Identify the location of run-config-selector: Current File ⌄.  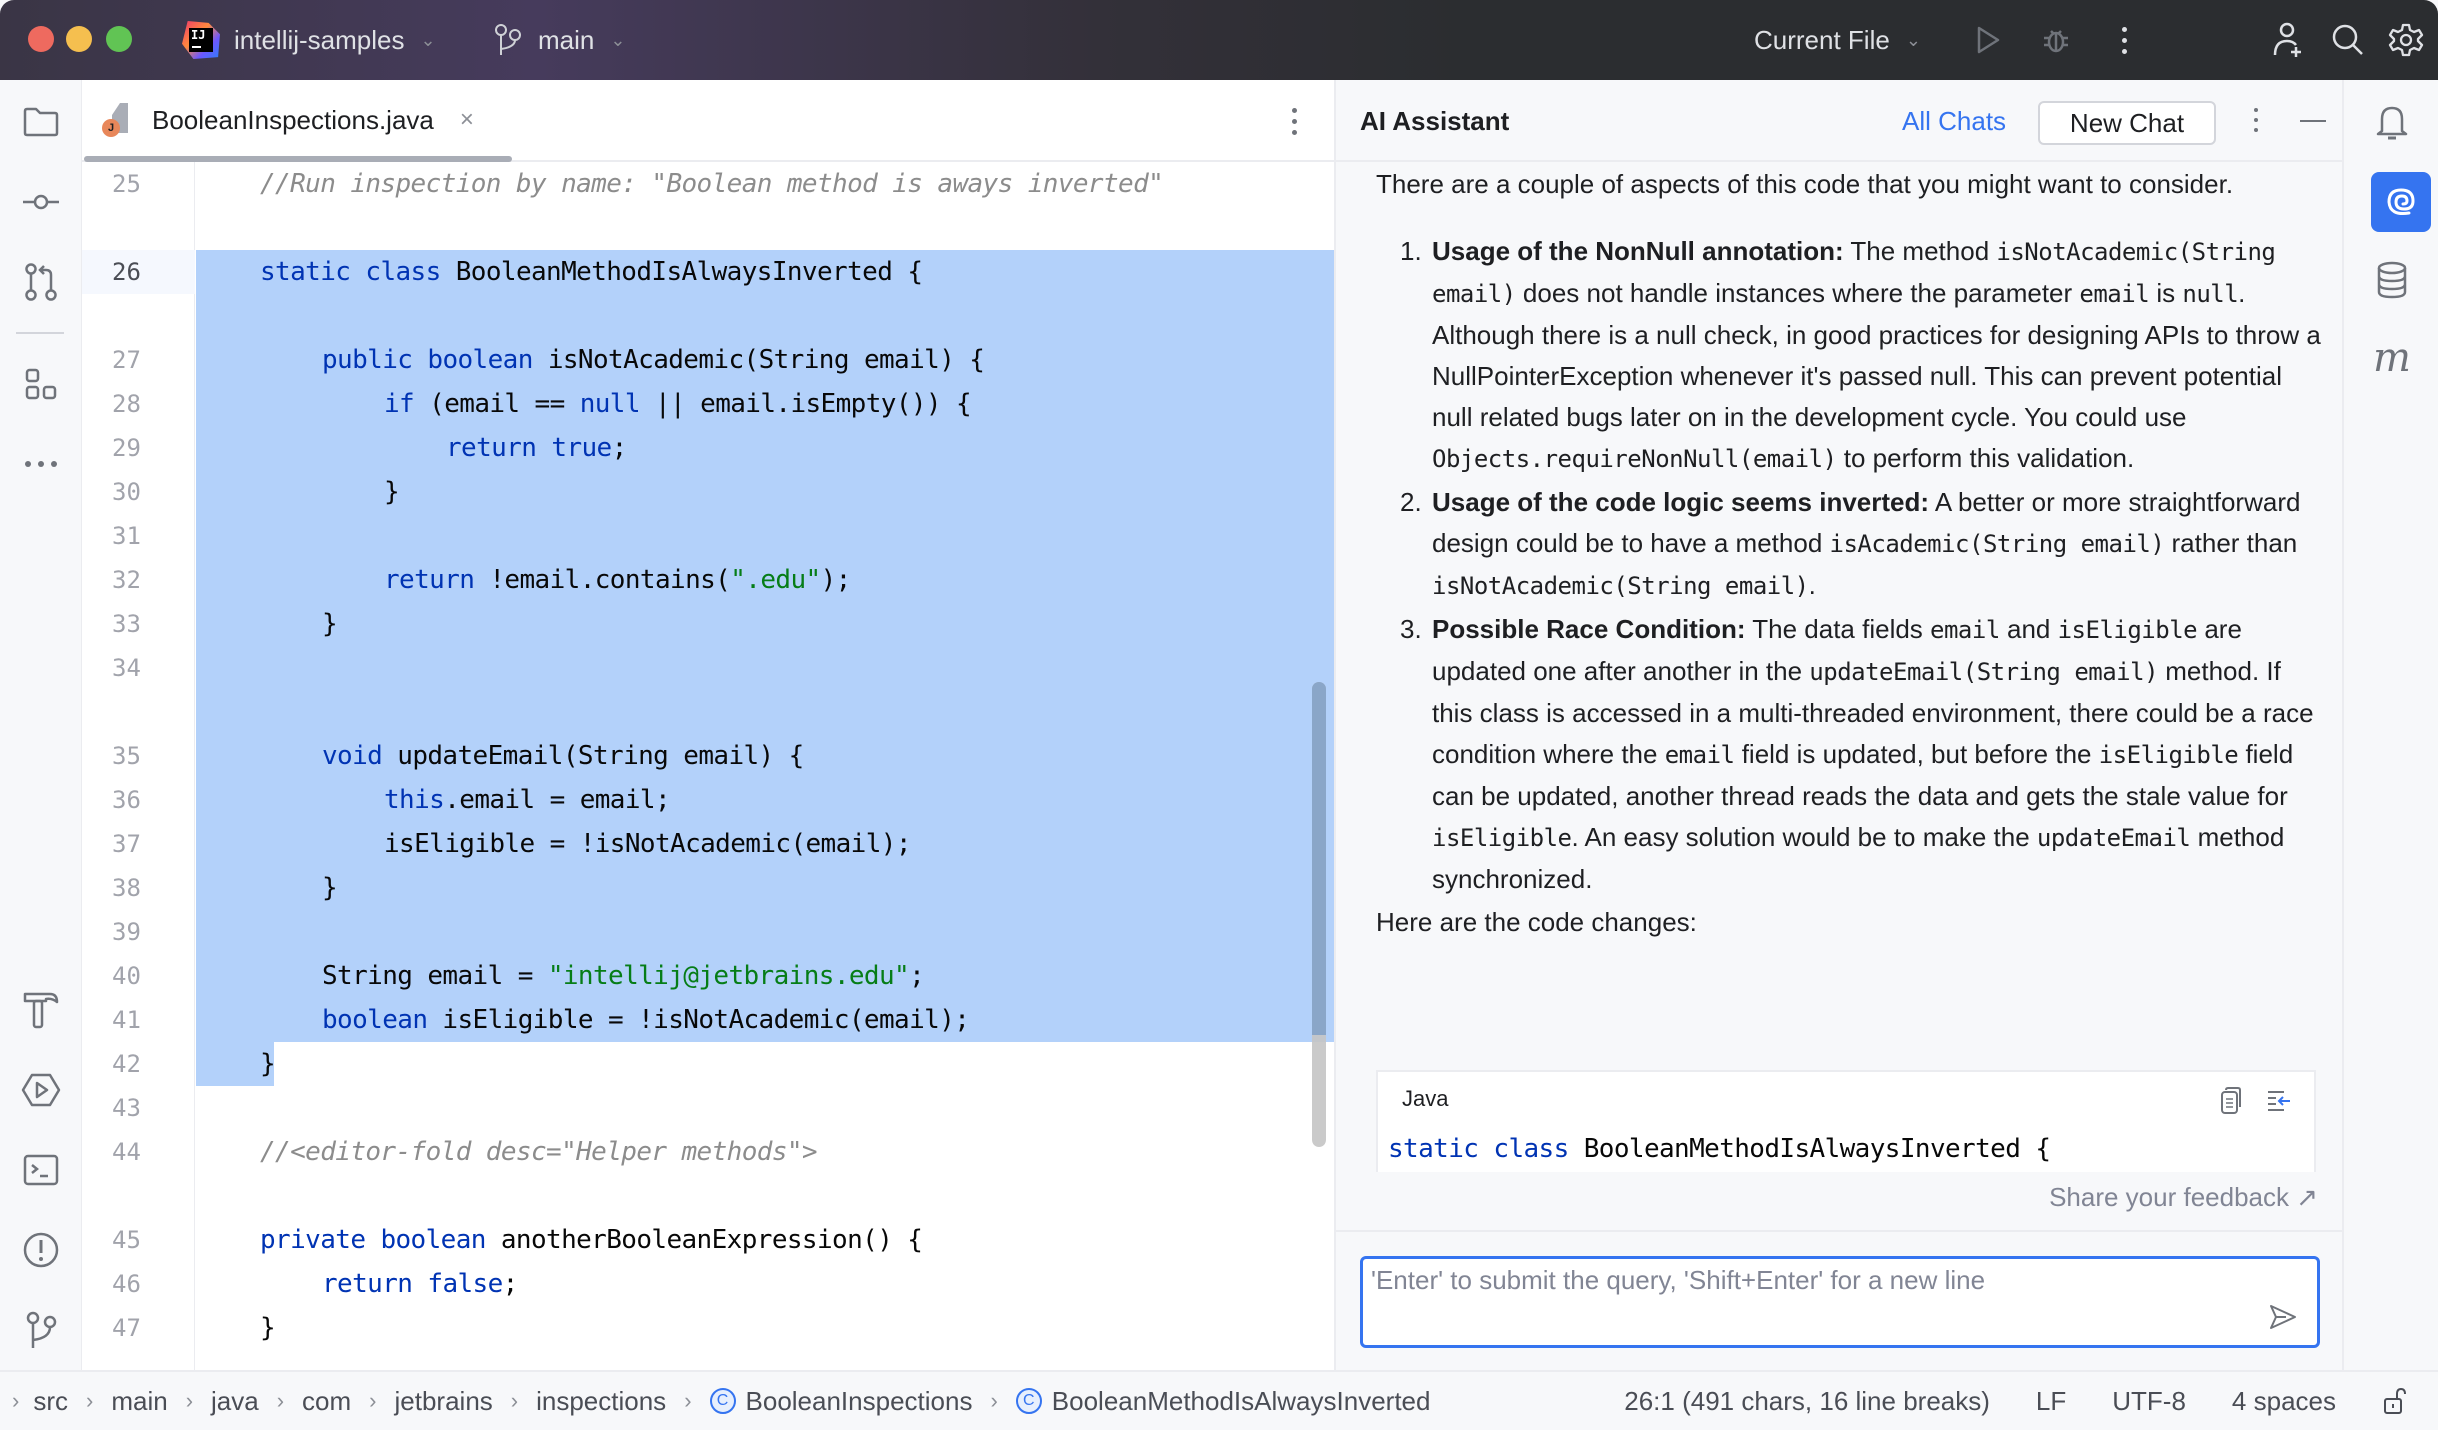
(1837, 40).